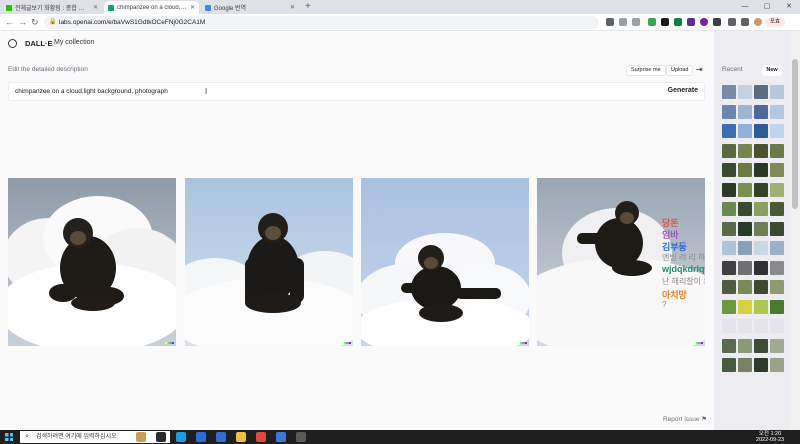  I want to click on extensions-puzzle-icon, so click(732, 22).